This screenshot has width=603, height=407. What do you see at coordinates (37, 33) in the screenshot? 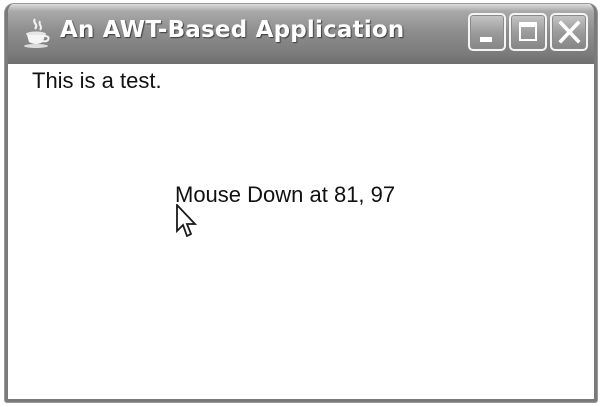
I see `java-coffee-cup-icon` at bounding box center [37, 33].